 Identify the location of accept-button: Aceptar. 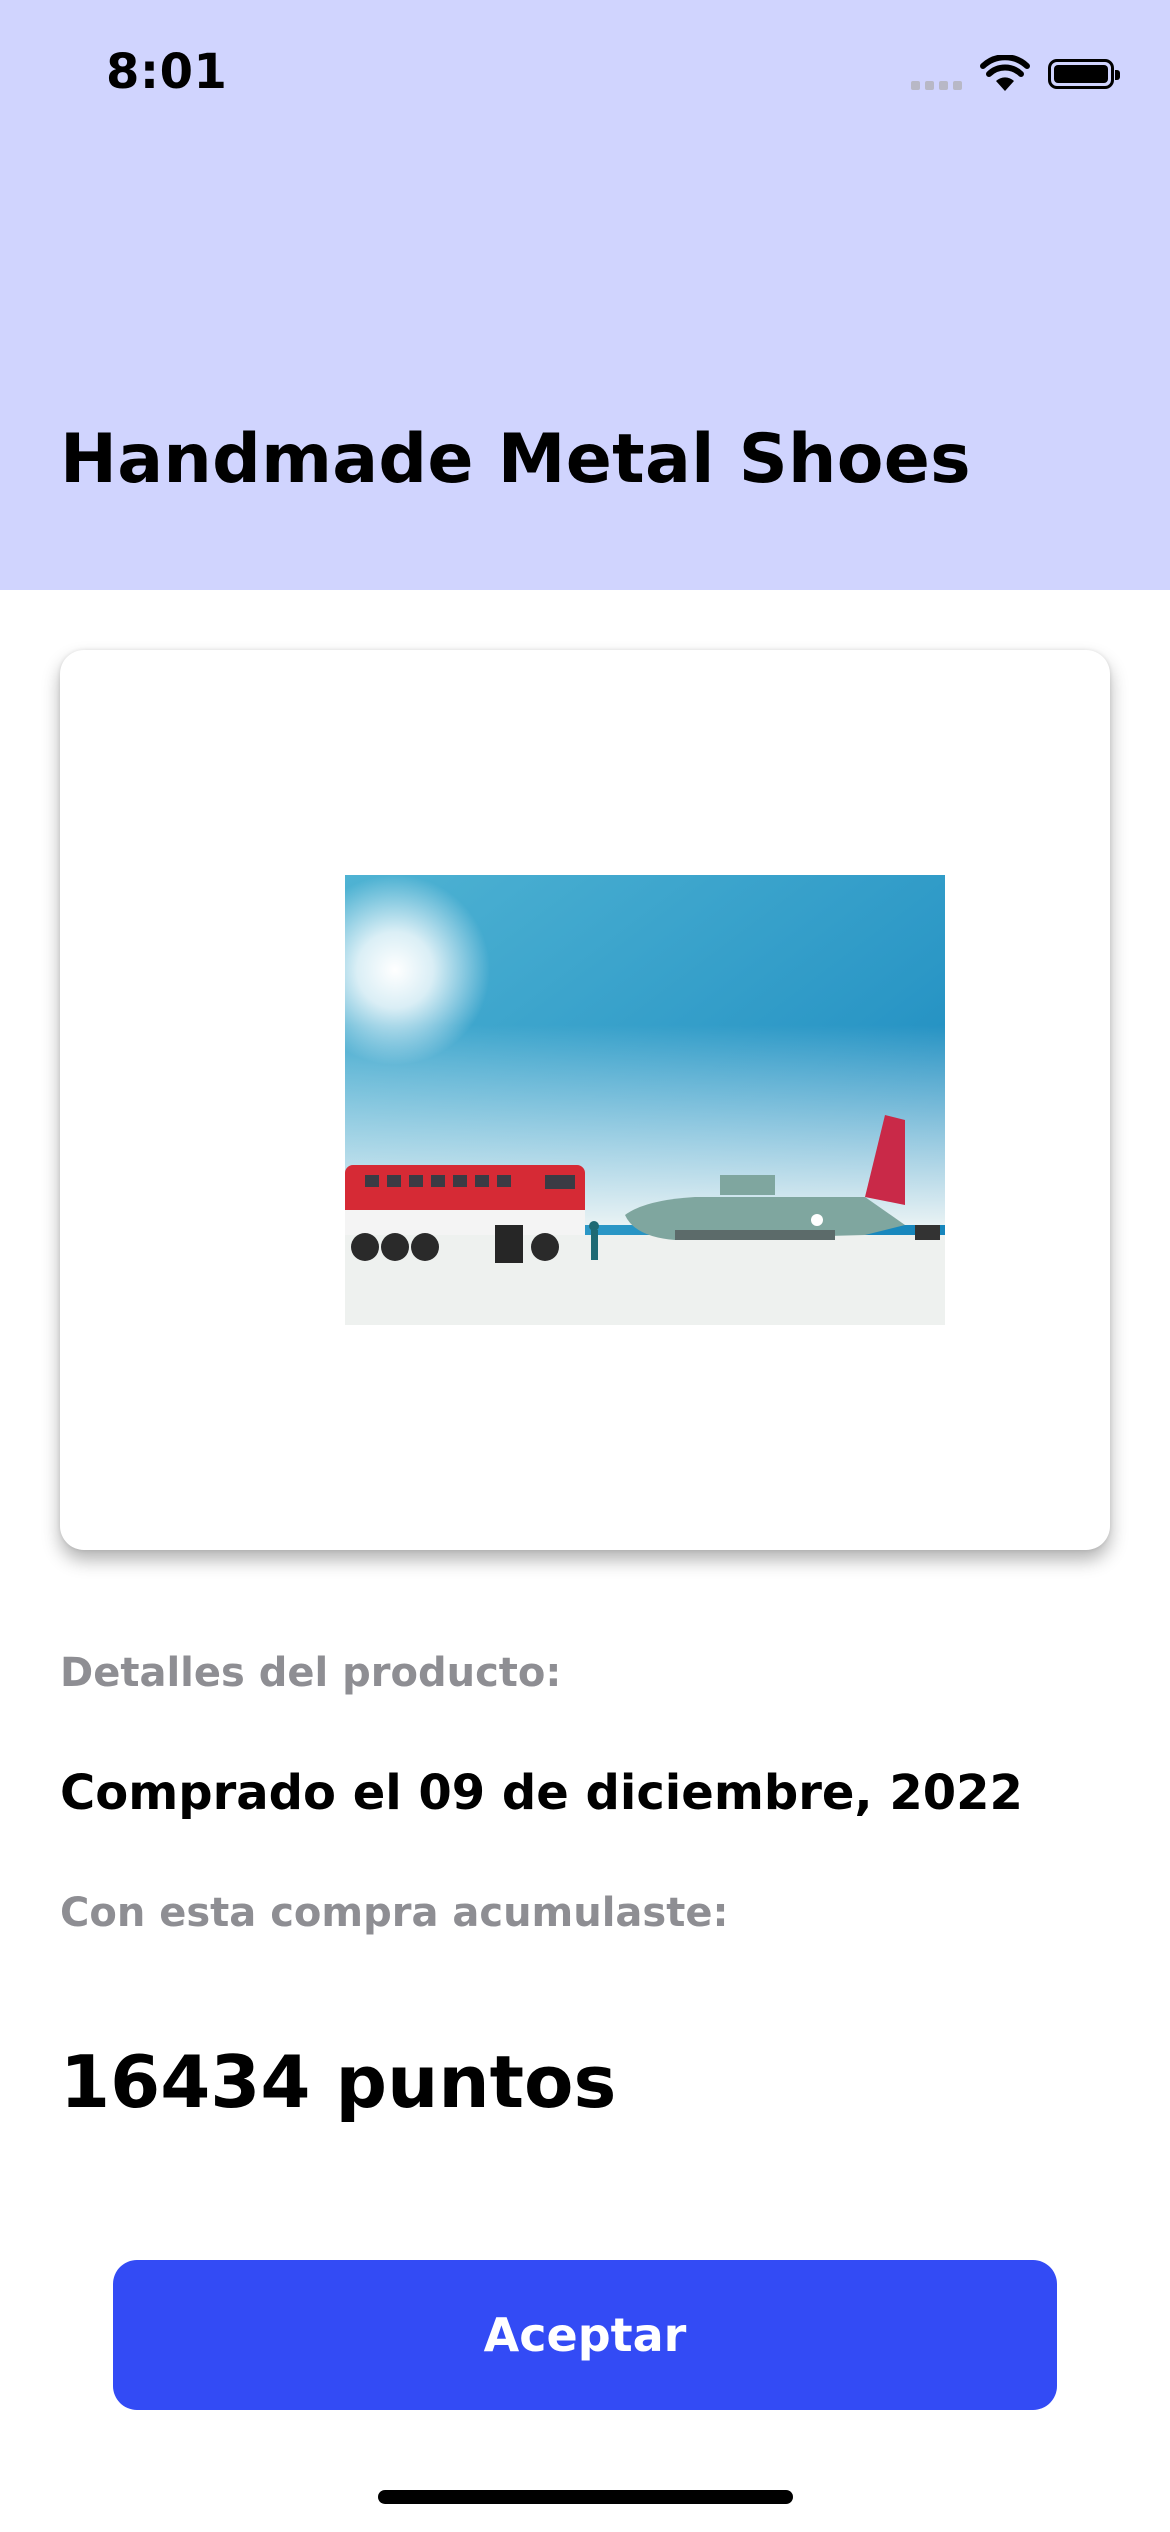
(585, 2335).